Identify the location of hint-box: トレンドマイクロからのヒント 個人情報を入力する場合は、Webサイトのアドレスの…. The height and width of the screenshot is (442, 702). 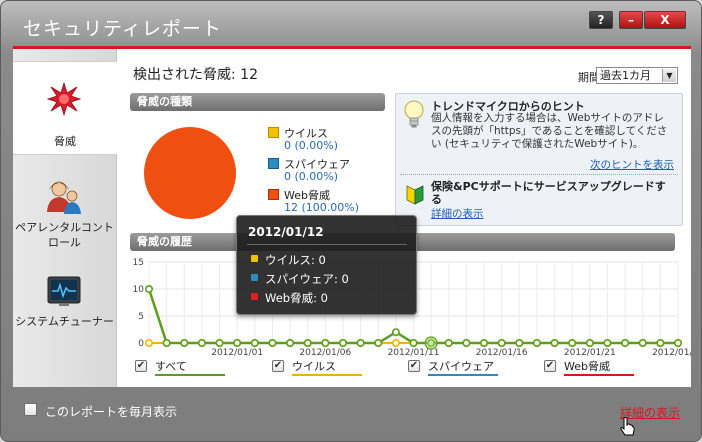
(539, 159).